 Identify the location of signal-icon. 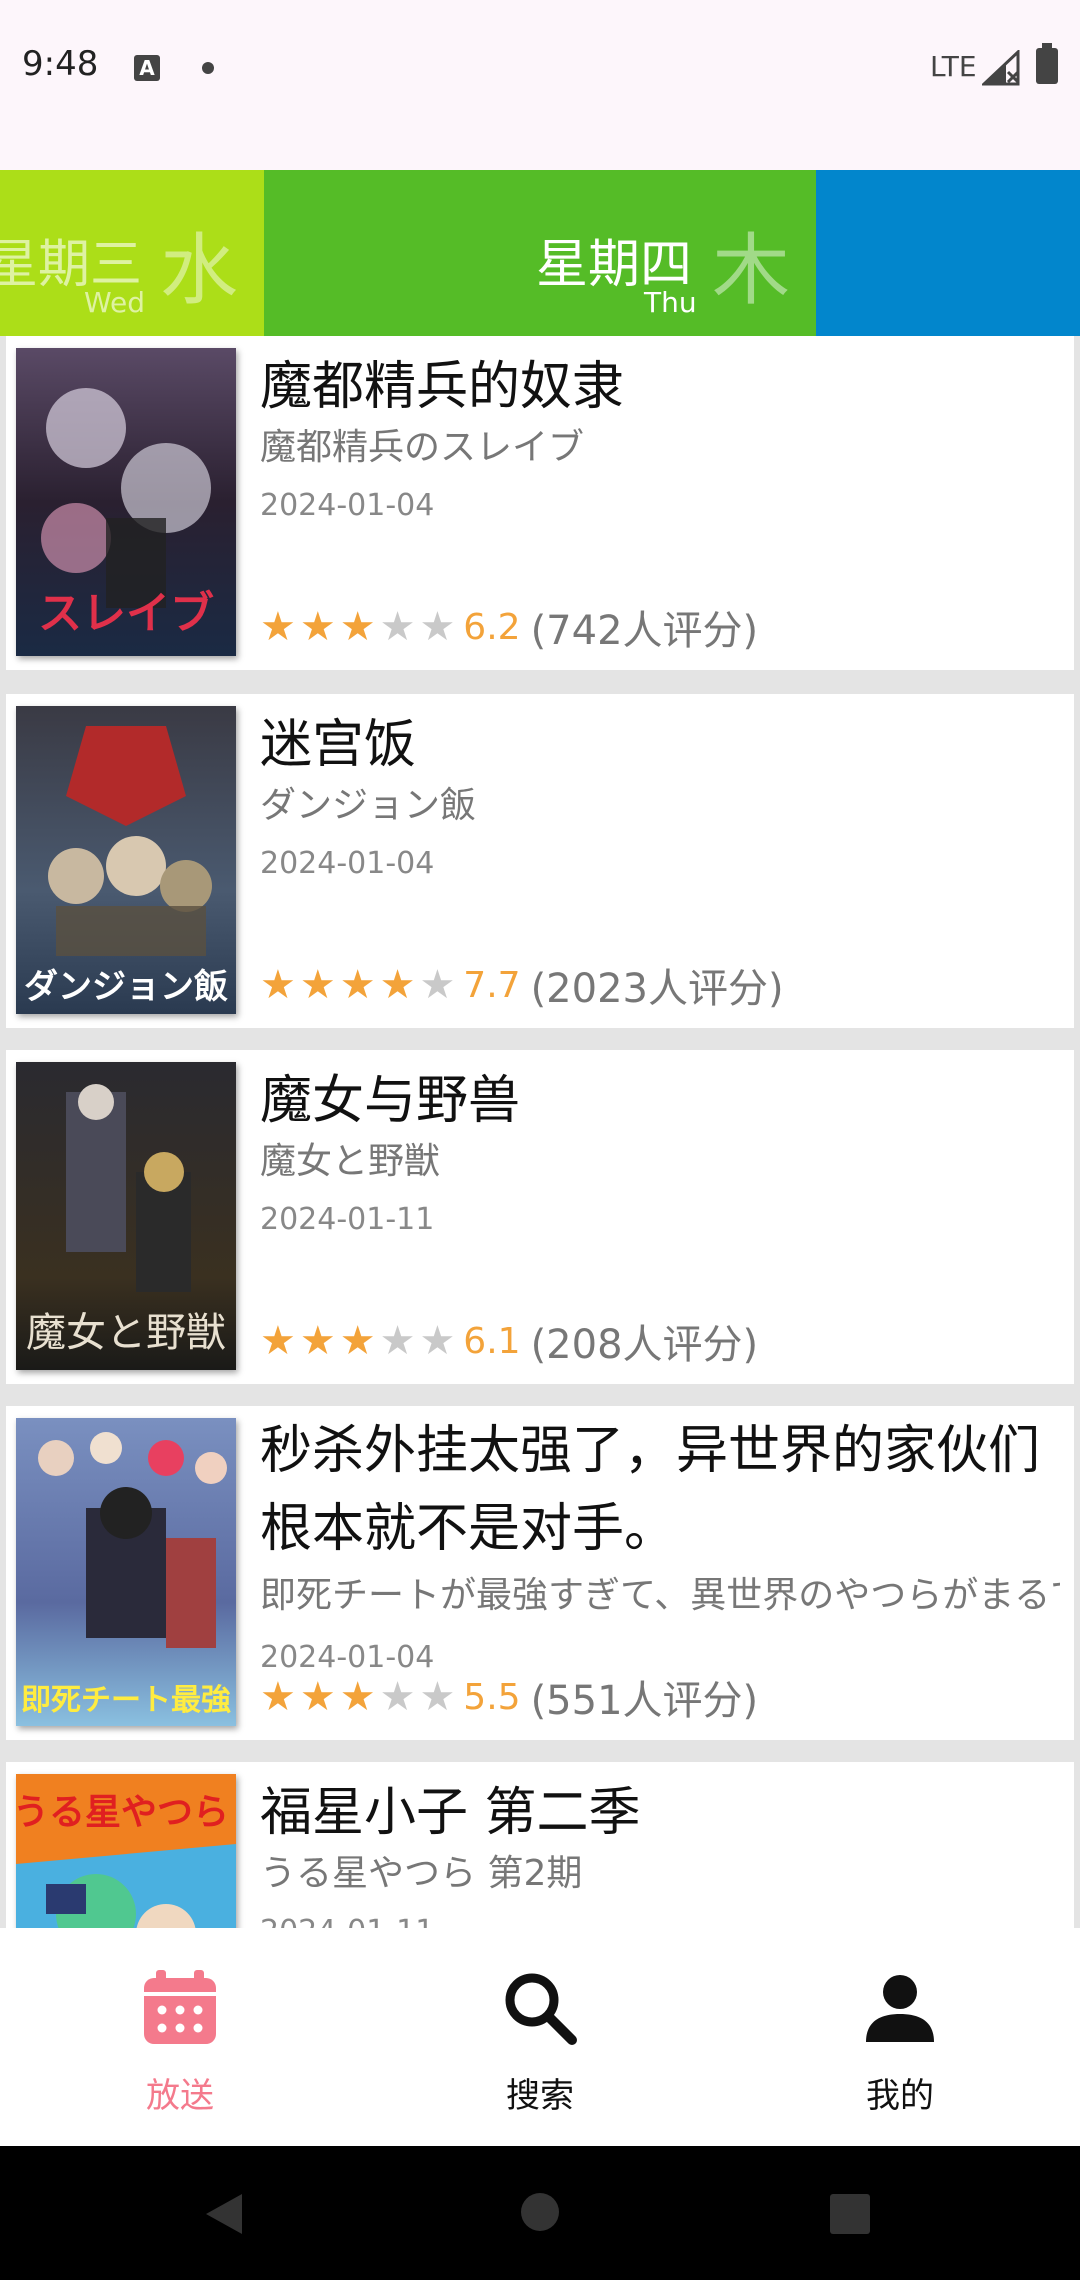
(1001, 68).